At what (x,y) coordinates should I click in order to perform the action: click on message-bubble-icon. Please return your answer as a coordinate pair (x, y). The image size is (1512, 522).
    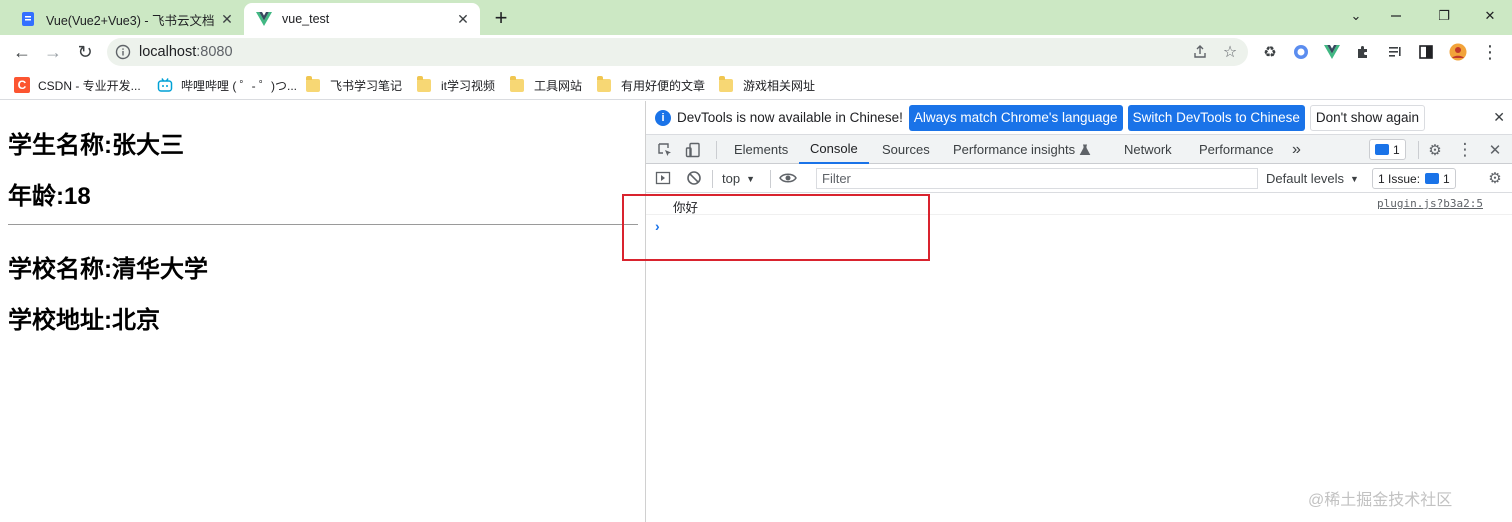
    Looking at the image, I should click on (1382, 149).